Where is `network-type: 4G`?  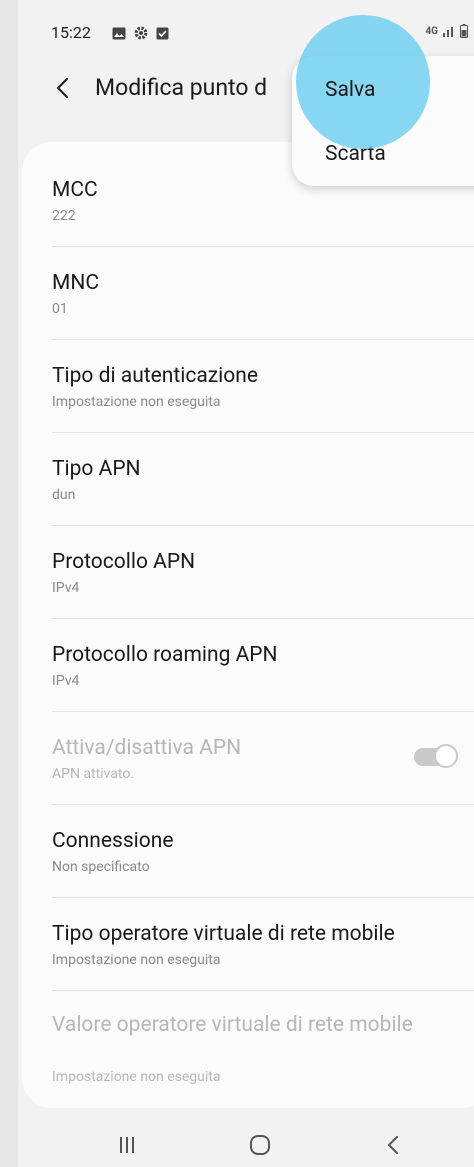 network-type: 4G is located at coordinates (431, 31).